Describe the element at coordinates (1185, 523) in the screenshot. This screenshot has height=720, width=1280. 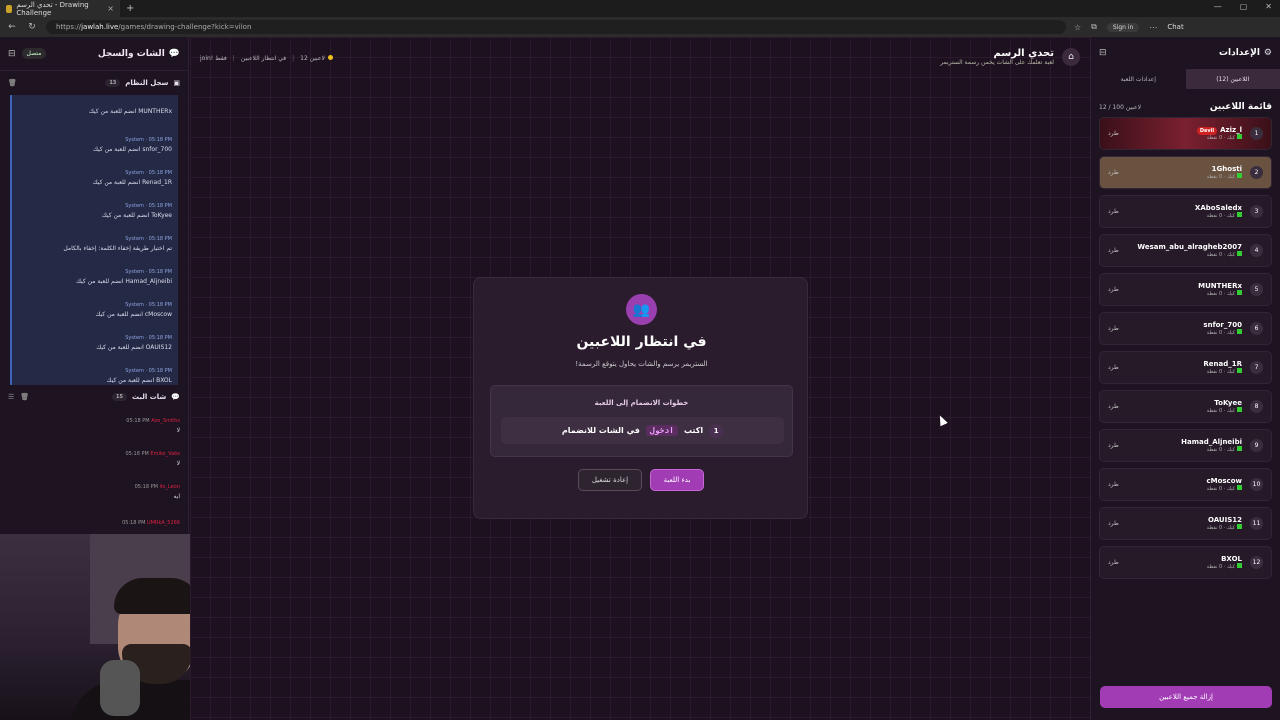
I see `player-row: طرد OAUIS12 كيك · 0 نقطة 11` at that location.